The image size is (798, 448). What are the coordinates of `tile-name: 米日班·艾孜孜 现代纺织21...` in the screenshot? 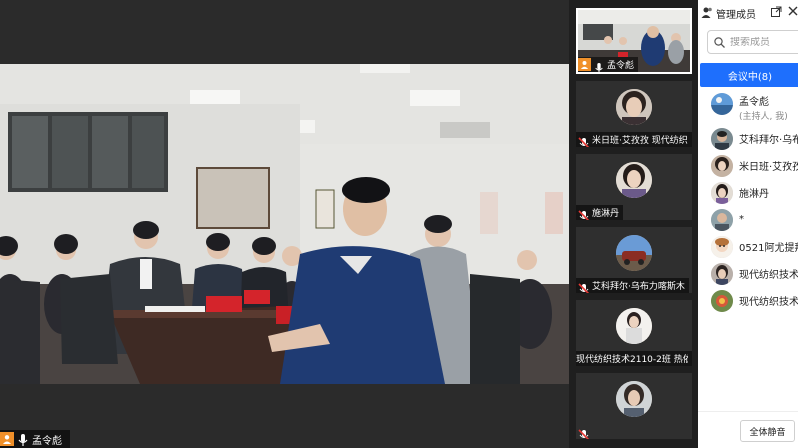 It's located at (640, 141).